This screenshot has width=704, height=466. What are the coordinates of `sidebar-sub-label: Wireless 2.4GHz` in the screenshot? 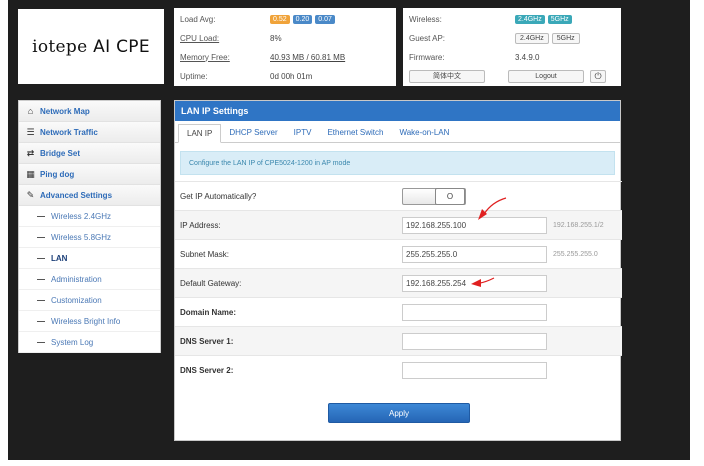 It's located at (81, 216).